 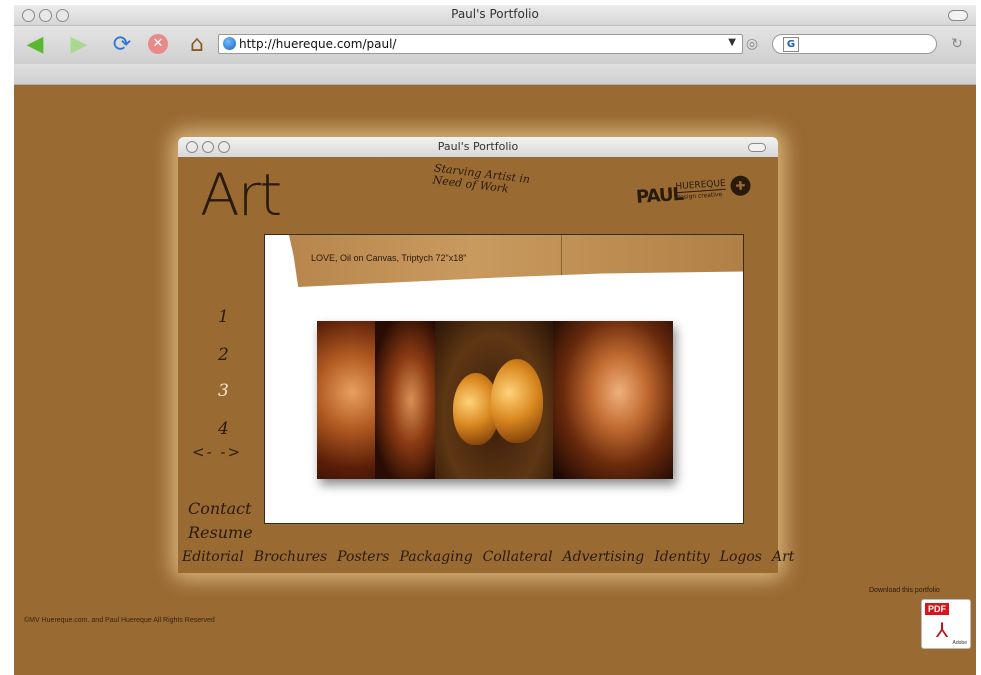 What do you see at coordinates (220, 532) in the screenshot?
I see `resume-link: Resume` at bounding box center [220, 532].